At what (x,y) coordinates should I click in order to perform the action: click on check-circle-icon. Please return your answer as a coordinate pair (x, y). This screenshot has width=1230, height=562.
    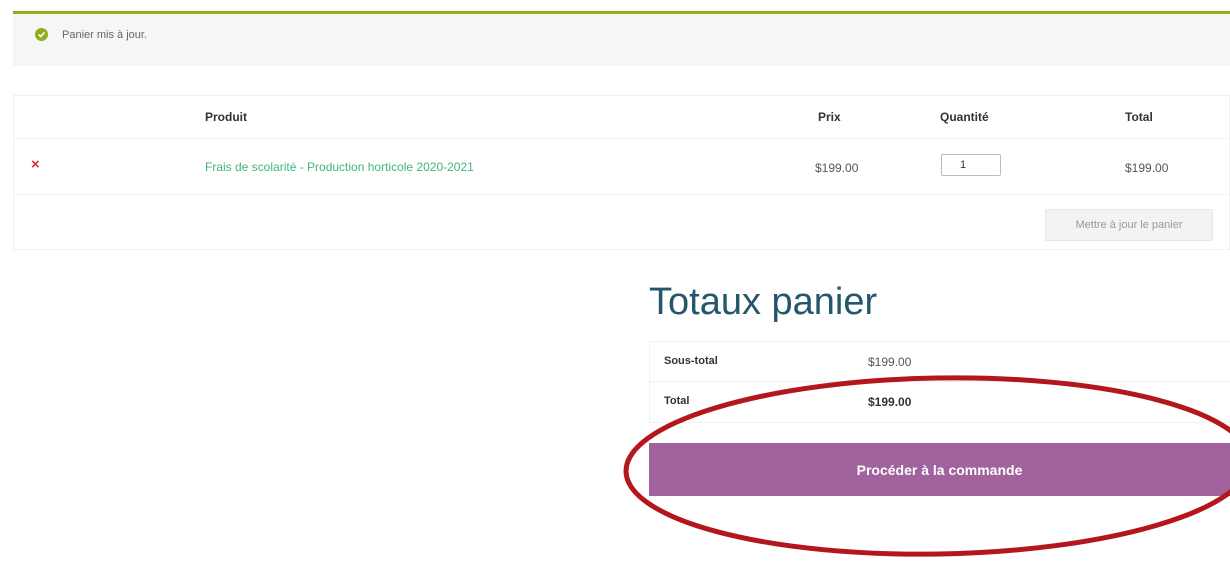
    Looking at the image, I should click on (41, 34).